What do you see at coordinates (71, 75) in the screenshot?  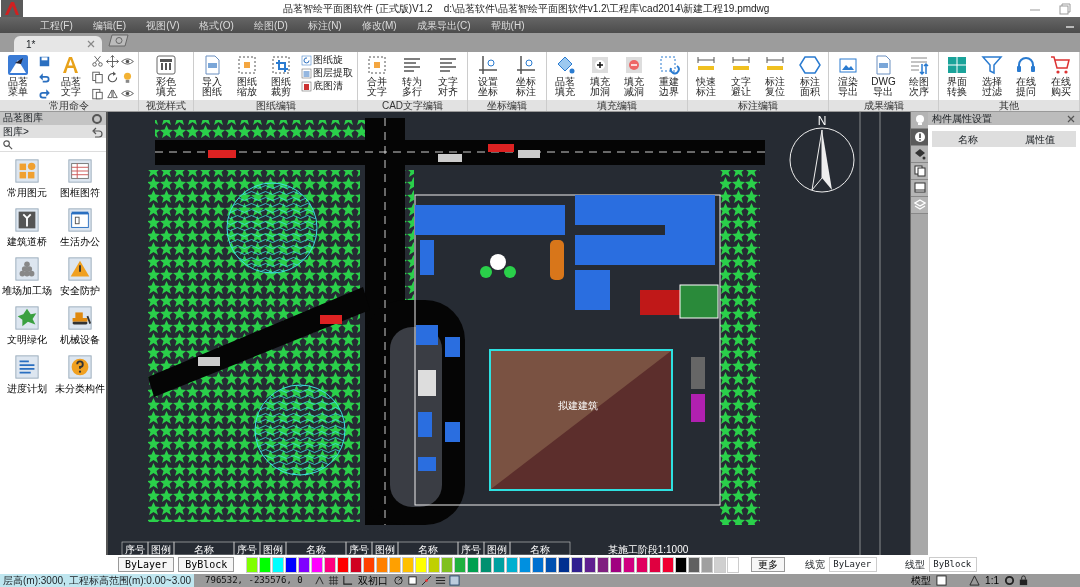 I see `ribbon-button: 品茗文字` at bounding box center [71, 75].